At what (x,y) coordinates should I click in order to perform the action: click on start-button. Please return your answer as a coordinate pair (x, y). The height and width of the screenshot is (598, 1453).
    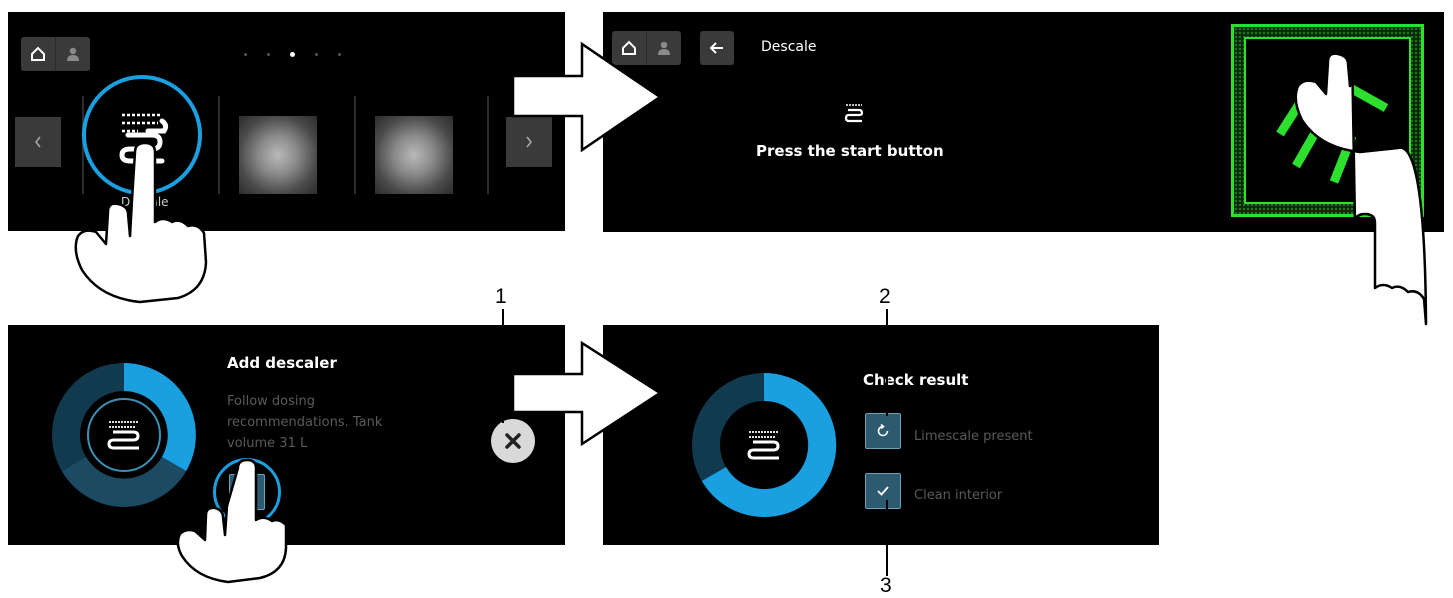
    Looking at the image, I should click on (1327, 120).